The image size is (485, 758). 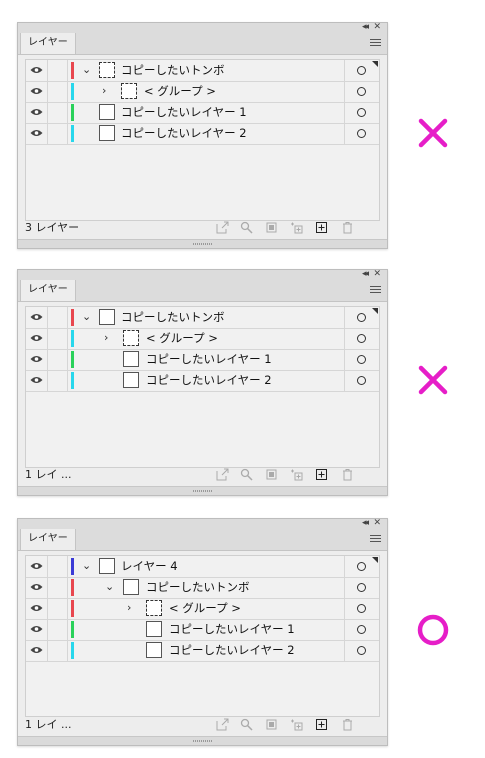 I want to click on layer-row: ⌄ レイヤー 4, so click(x=202, y=567).